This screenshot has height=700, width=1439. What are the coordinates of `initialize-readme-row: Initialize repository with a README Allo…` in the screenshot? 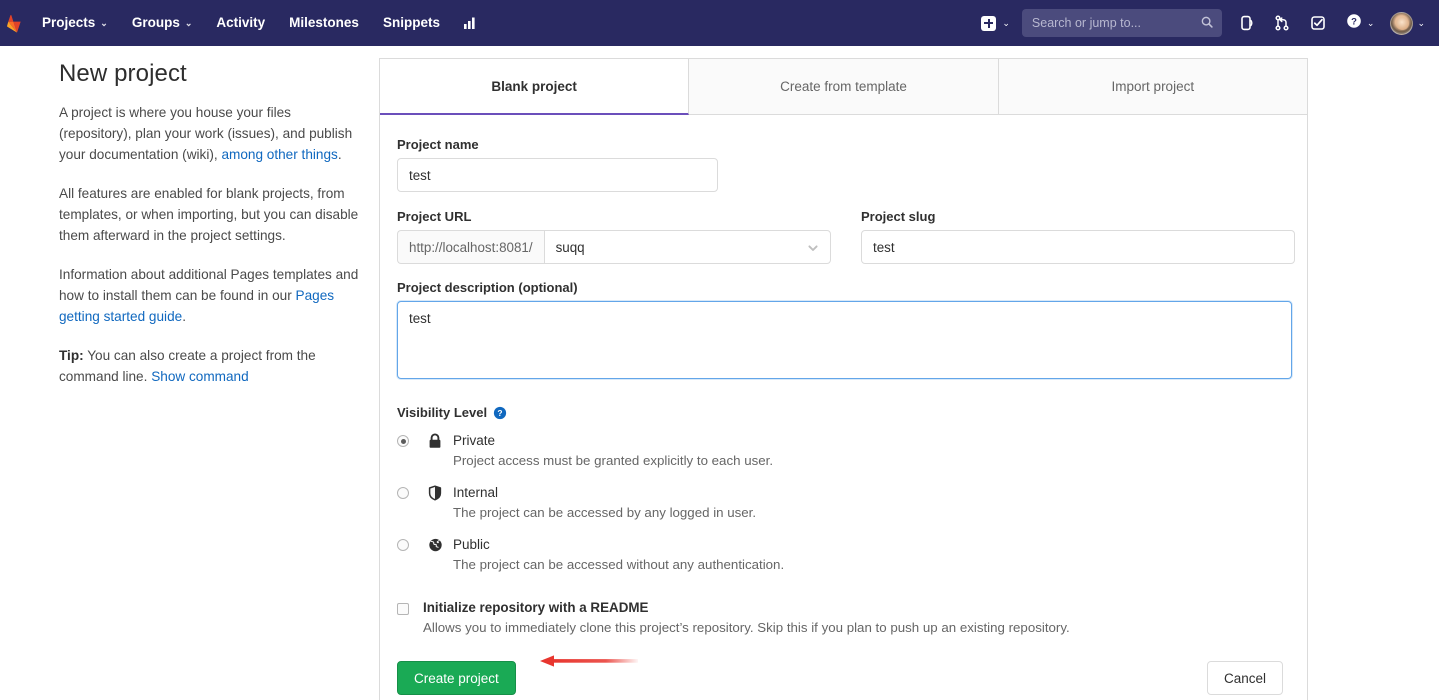 It's located at (840, 617).